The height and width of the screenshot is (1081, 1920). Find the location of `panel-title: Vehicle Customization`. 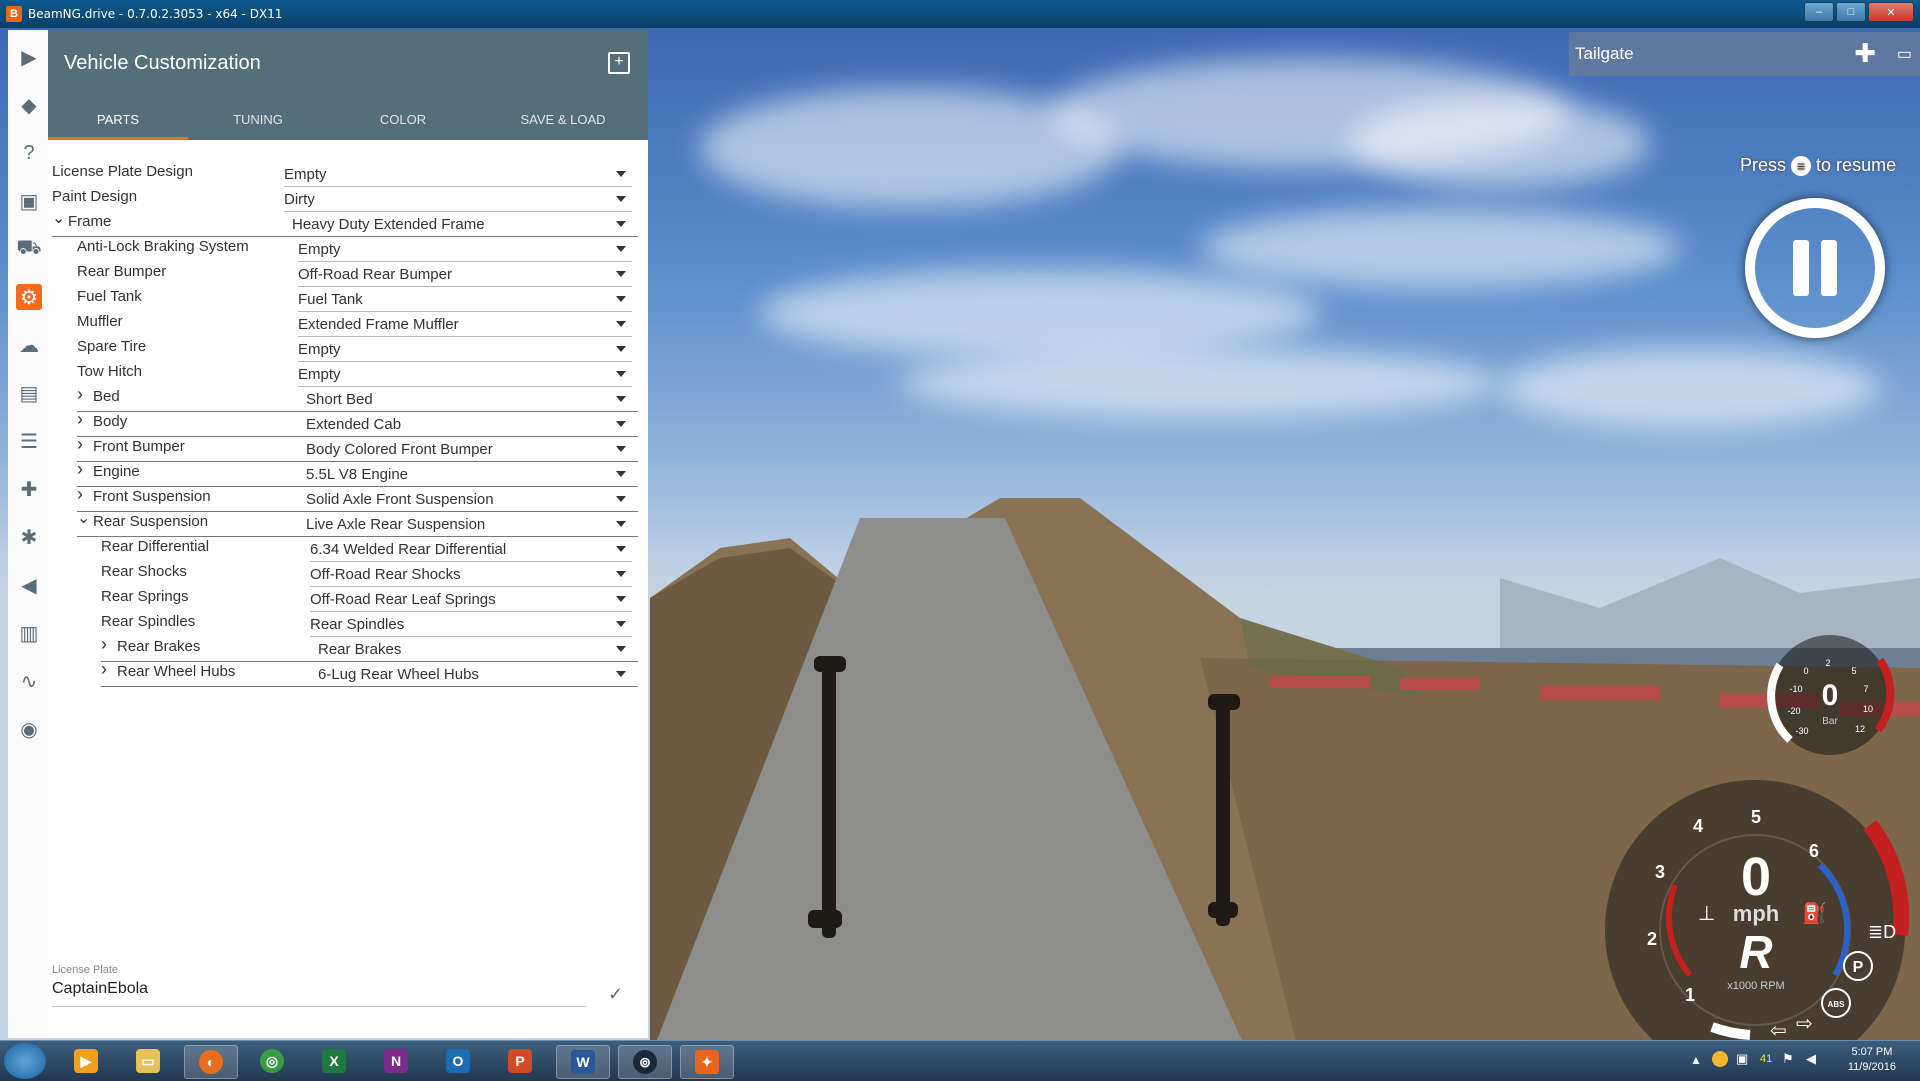

panel-title: Vehicle Customization is located at coordinates (162, 63).